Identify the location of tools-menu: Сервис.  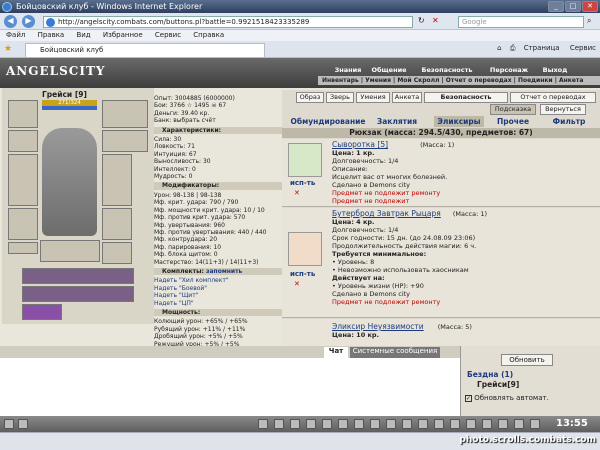
(583, 48).